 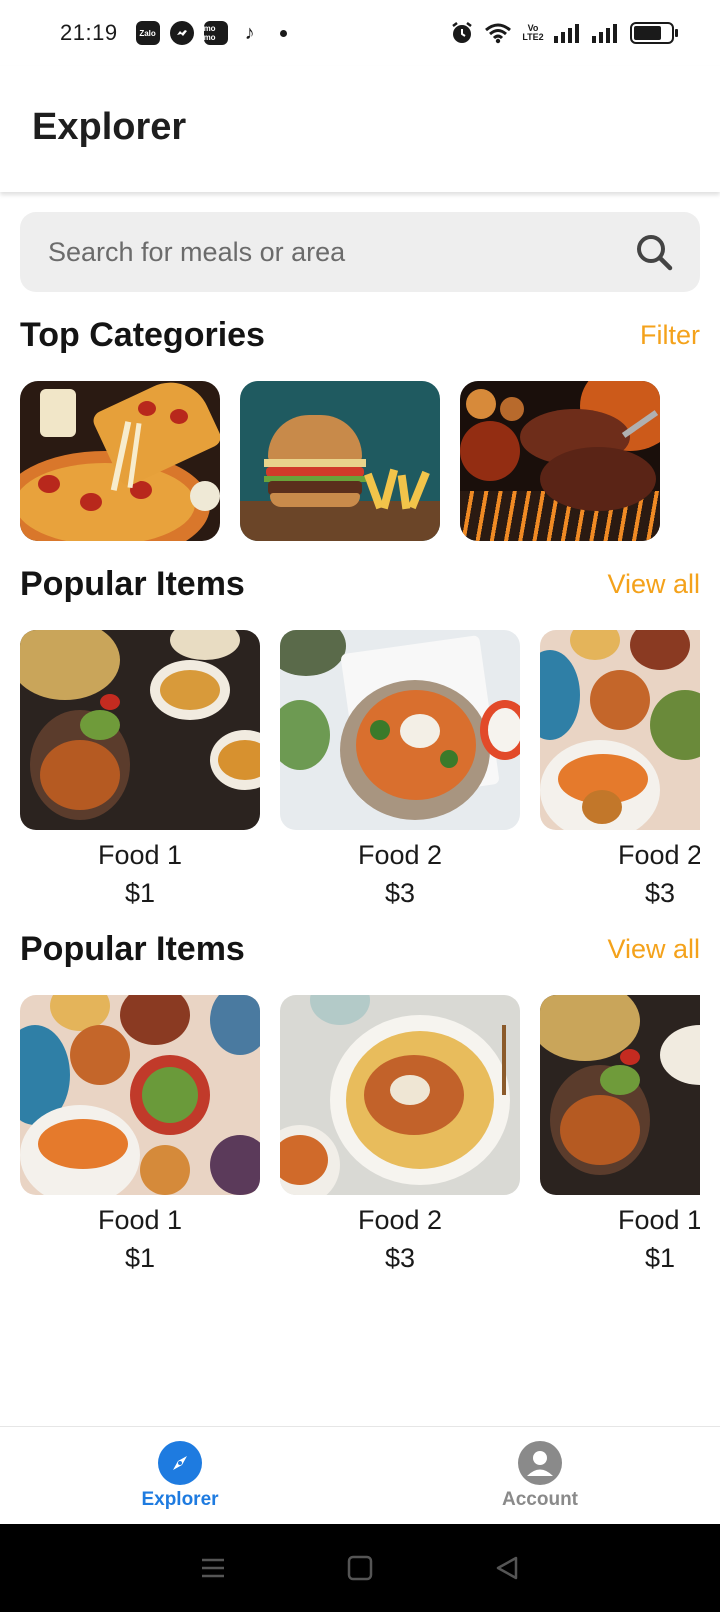 What do you see at coordinates (132, 584) in the screenshot?
I see `popular-title-1: Popular Items` at bounding box center [132, 584].